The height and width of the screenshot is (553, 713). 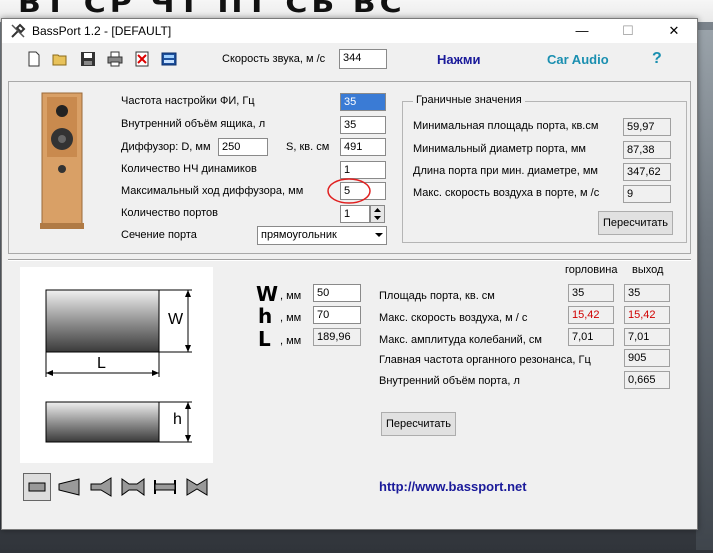 What do you see at coordinates (193, 124) in the screenshot?
I see `box-volume-label: Внутренний объём ящика, л` at bounding box center [193, 124].